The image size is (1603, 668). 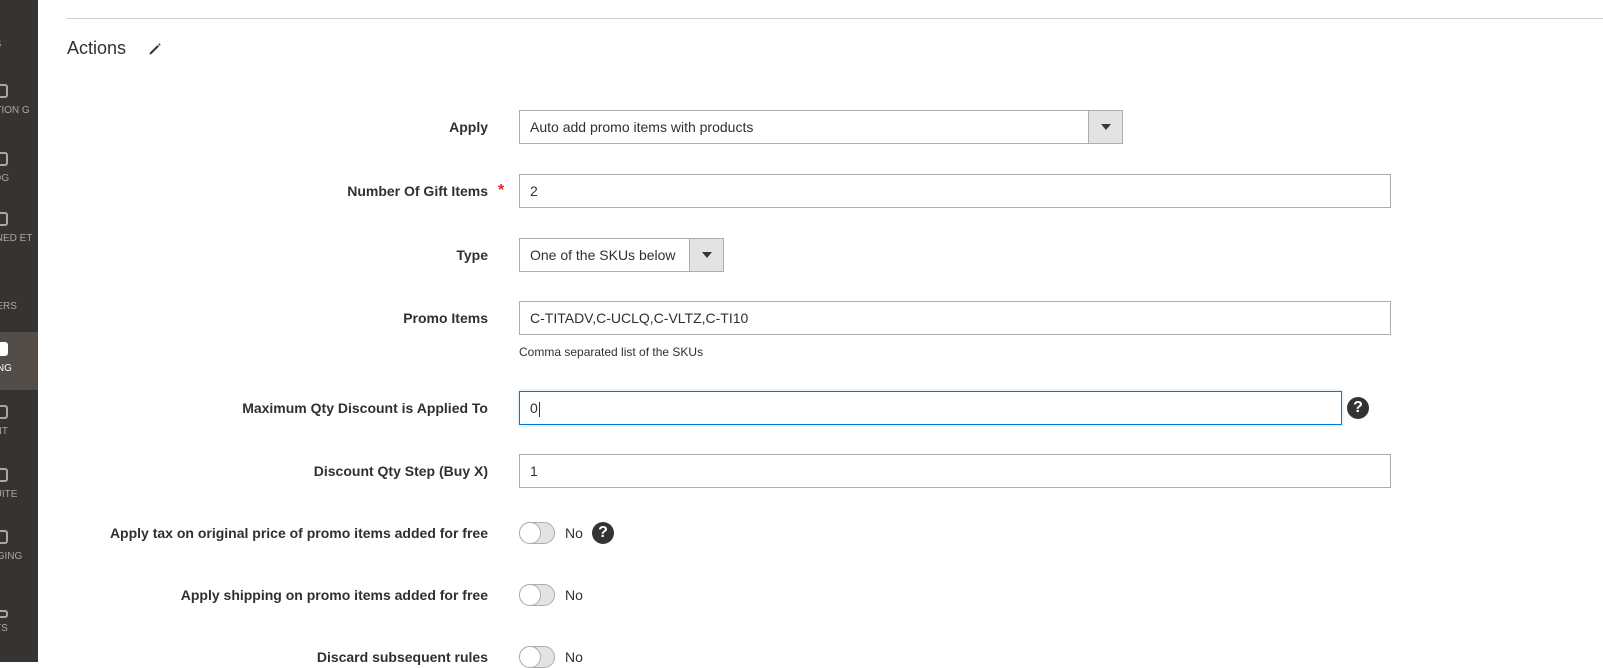 I want to click on nav-item-suite: SUITE, so click(x=19, y=484).